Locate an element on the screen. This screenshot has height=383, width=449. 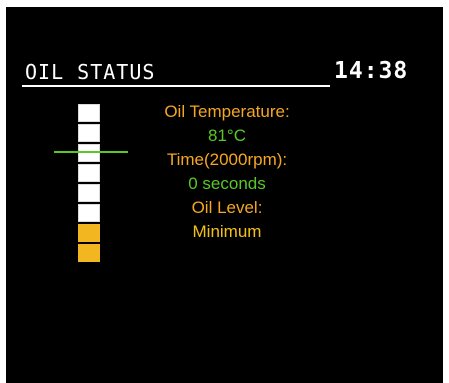
oil-temperature-value: 81°C is located at coordinates (227, 135).